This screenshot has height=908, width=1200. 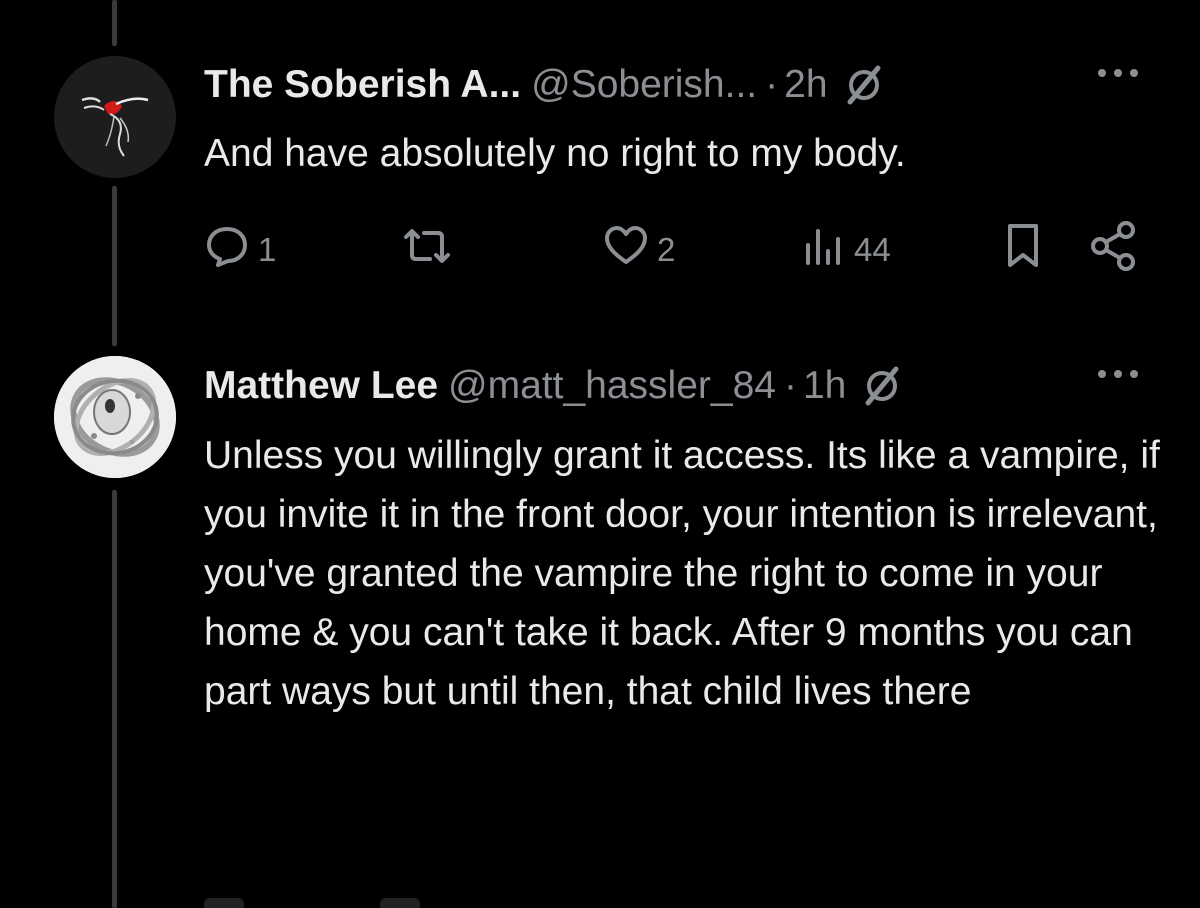 What do you see at coordinates (824, 386) in the screenshot?
I see `timestamp: 1h` at bounding box center [824, 386].